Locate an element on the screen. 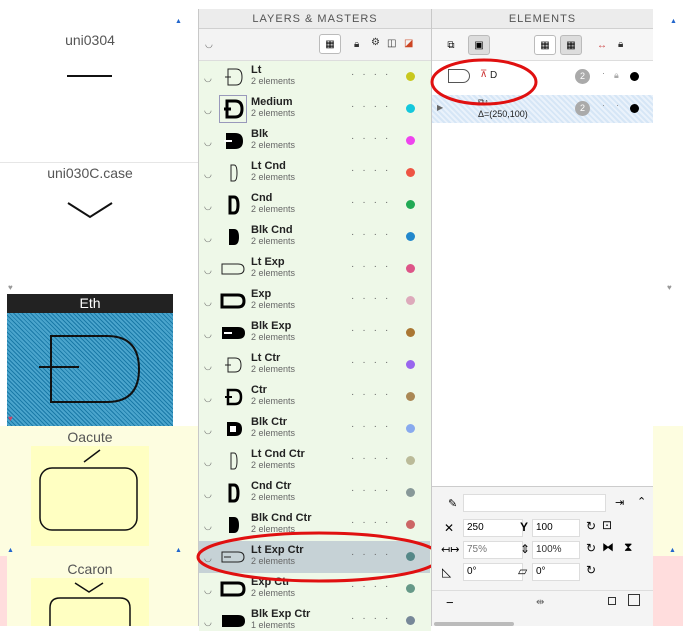 The image size is (683, 637). layer-row: ◡ Cnd Ctr 2 elements ···· is located at coordinates (314, 493).